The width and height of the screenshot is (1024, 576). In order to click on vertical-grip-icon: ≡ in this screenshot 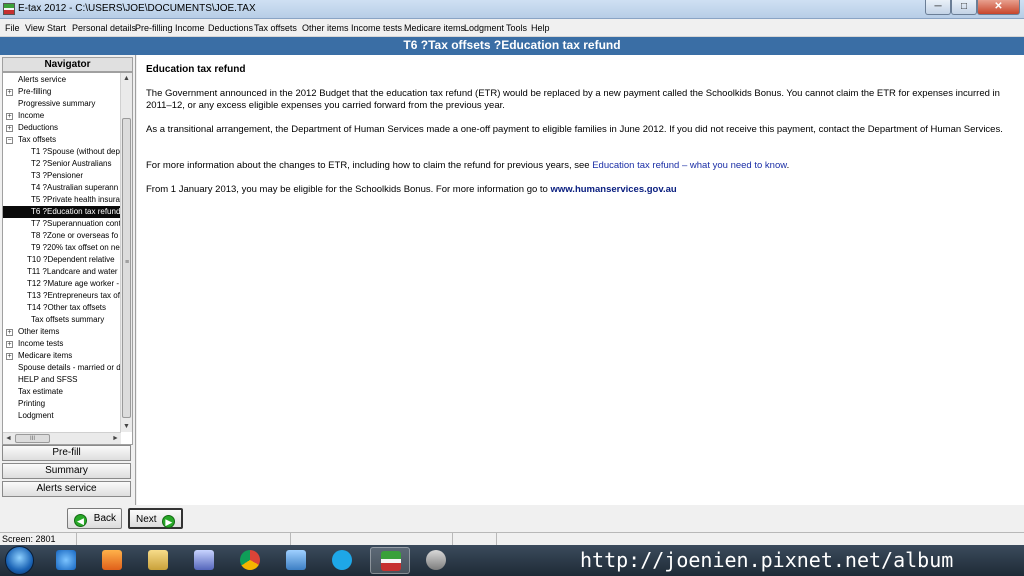, I will do `click(127, 262)`.